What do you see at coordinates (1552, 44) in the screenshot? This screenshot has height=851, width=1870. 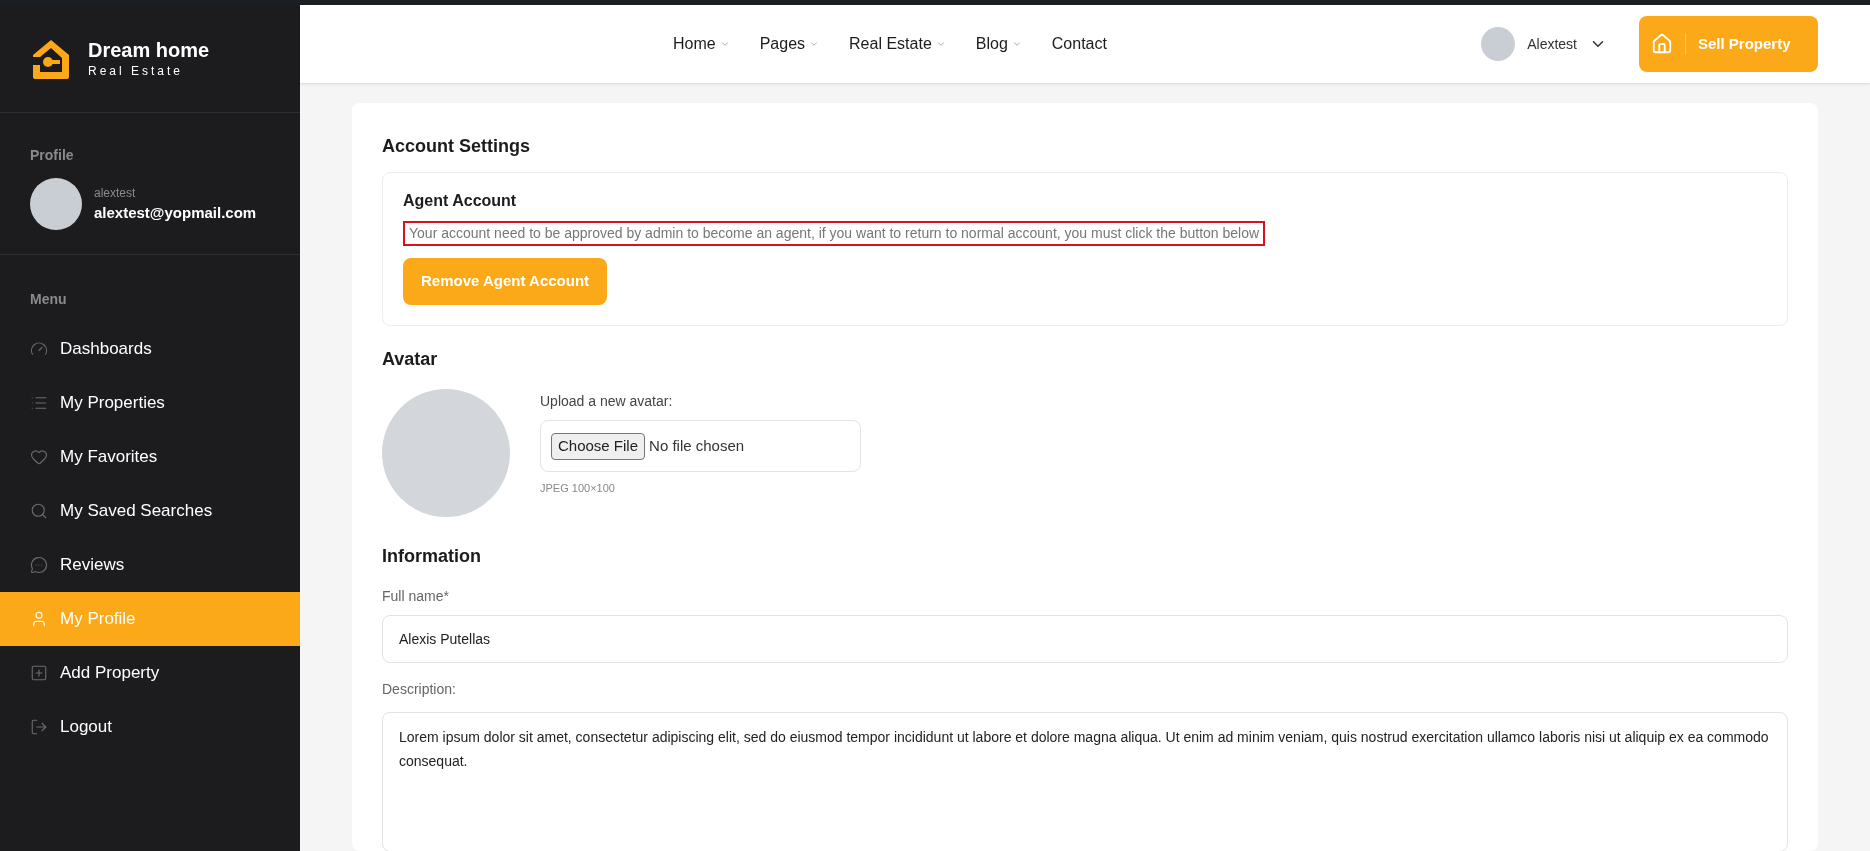 I see `user-menu-name: Alextest` at bounding box center [1552, 44].